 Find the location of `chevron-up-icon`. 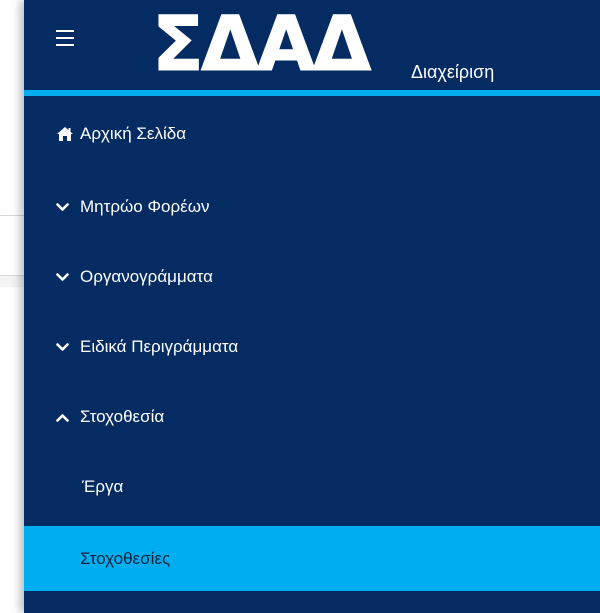

chevron-up-icon is located at coordinates (67, 417).